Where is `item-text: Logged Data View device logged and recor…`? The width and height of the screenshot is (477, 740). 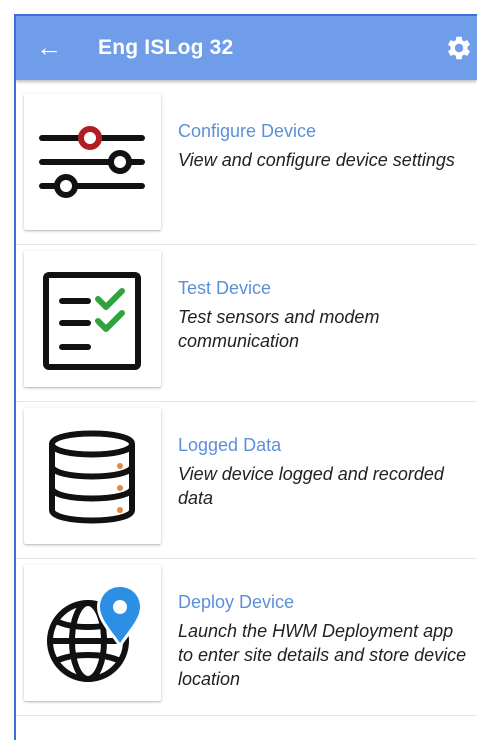
item-text: Logged Data View device logged and recor… is located at coordinates (323, 472).